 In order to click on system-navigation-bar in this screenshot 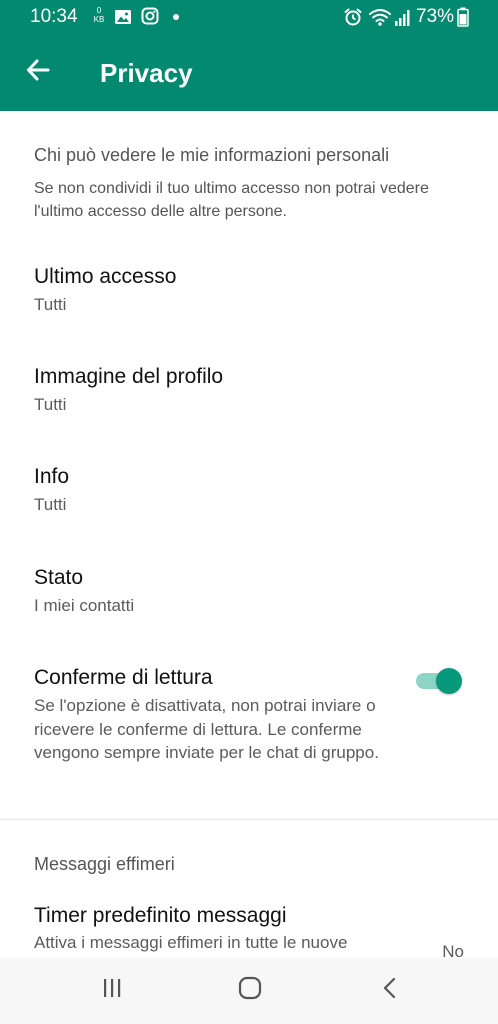, I will do `click(249, 991)`.